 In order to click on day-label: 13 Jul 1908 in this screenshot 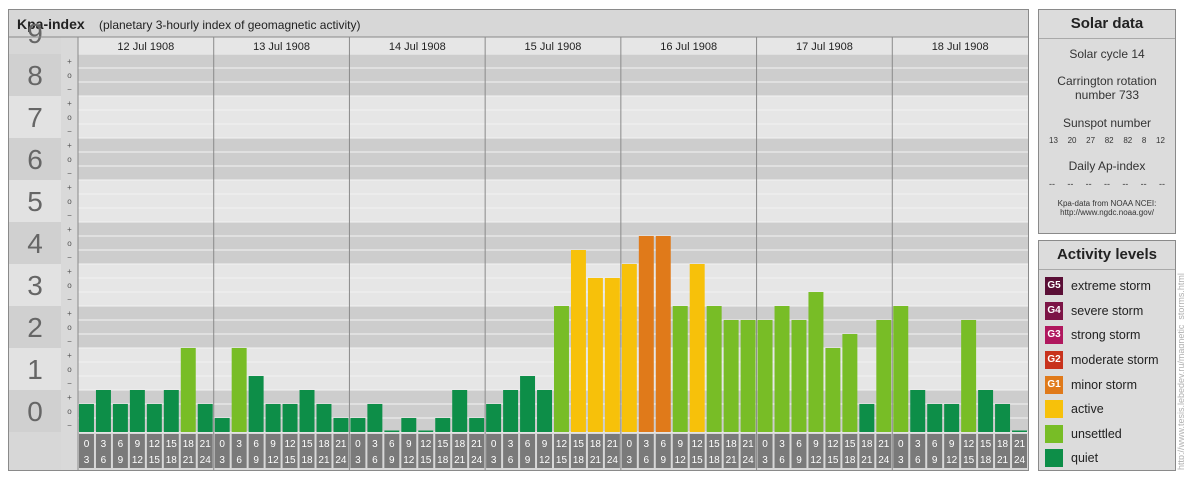, I will do `click(281, 47)`.